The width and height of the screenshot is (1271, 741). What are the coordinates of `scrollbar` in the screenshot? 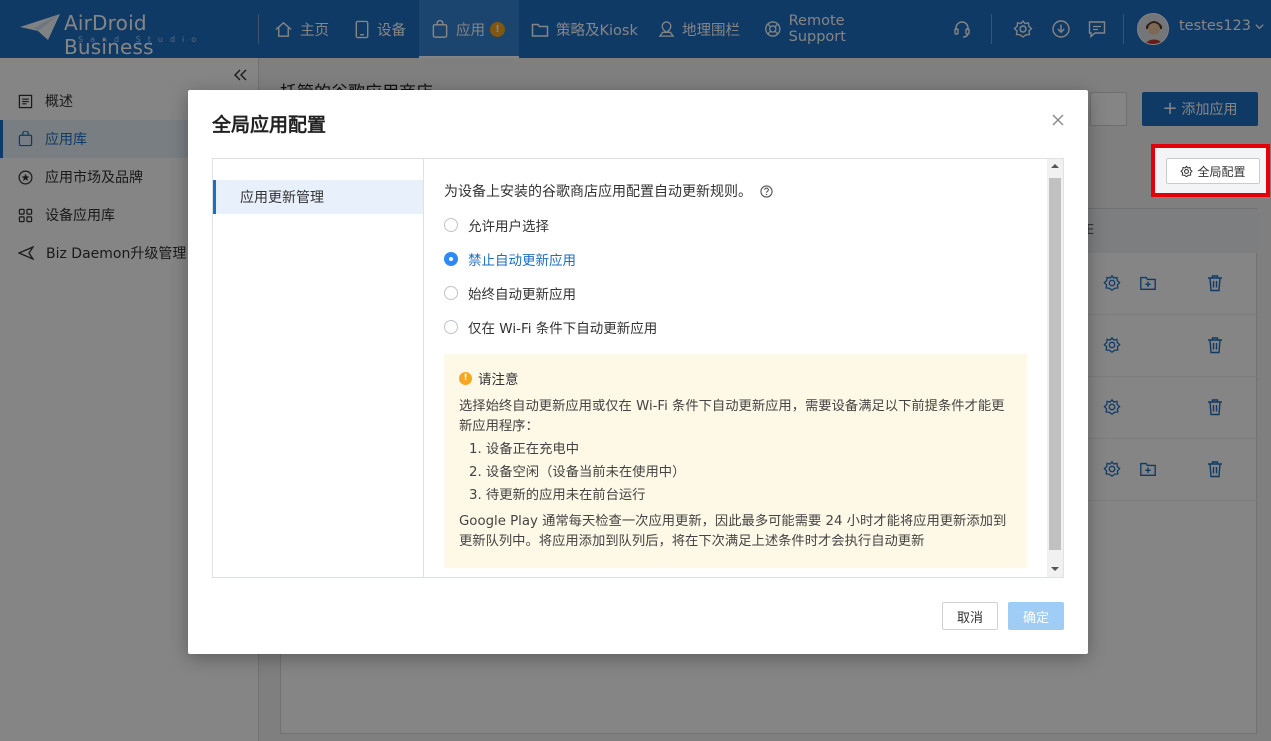 It's located at (1055, 368).